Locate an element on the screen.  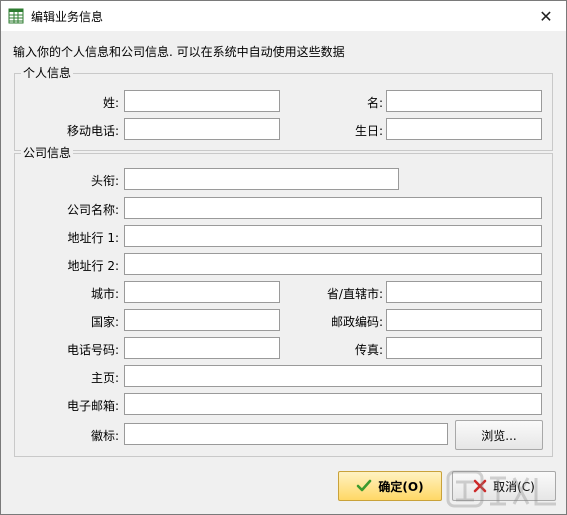
company-info-legend: 公司信息 is located at coordinates (47, 153).